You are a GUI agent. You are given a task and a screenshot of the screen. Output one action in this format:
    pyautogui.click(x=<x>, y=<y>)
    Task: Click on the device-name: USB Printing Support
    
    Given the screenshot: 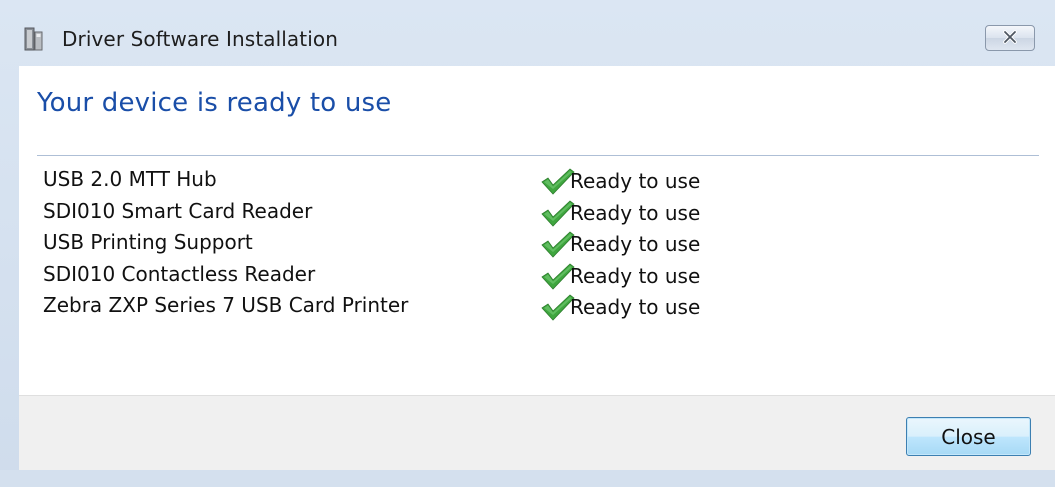 What is the action you would take?
    pyautogui.click(x=148, y=242)
    